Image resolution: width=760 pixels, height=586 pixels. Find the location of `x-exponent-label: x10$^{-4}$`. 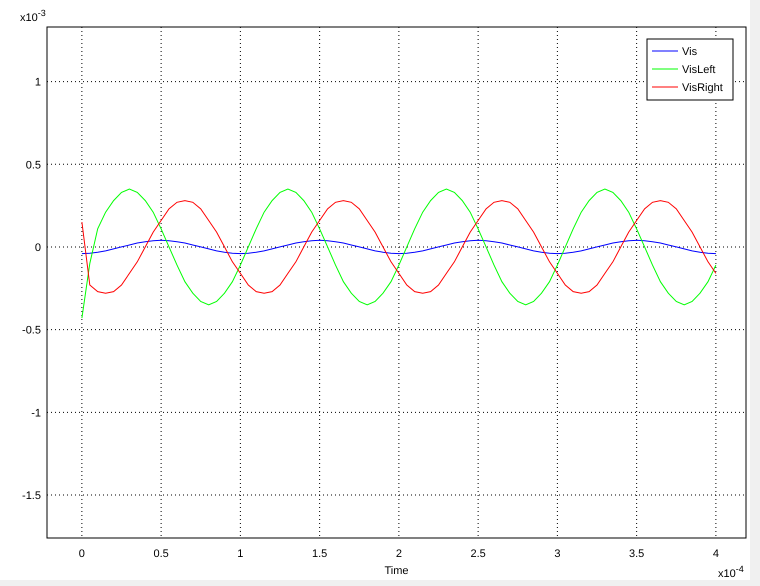

x-exponent-label: x10$^{-4}$ is located at coordinates (731, 572).